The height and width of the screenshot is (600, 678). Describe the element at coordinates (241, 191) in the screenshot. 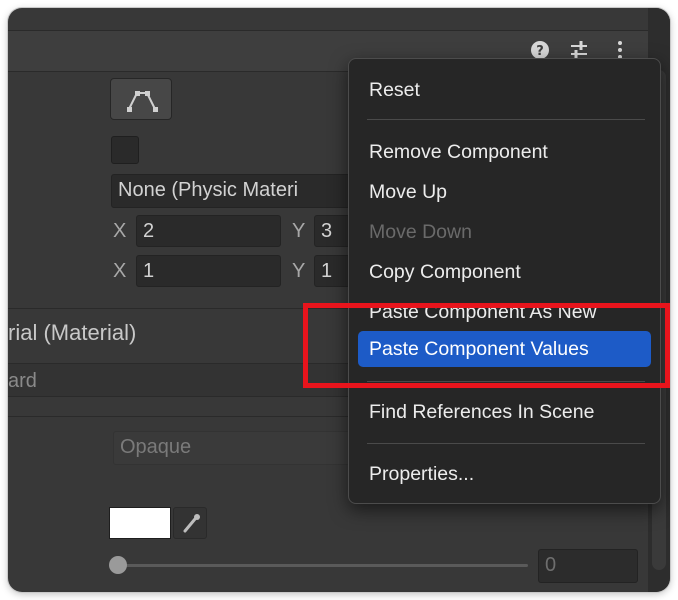

I see `physics-material-field: None (Physic Materi` at that location.